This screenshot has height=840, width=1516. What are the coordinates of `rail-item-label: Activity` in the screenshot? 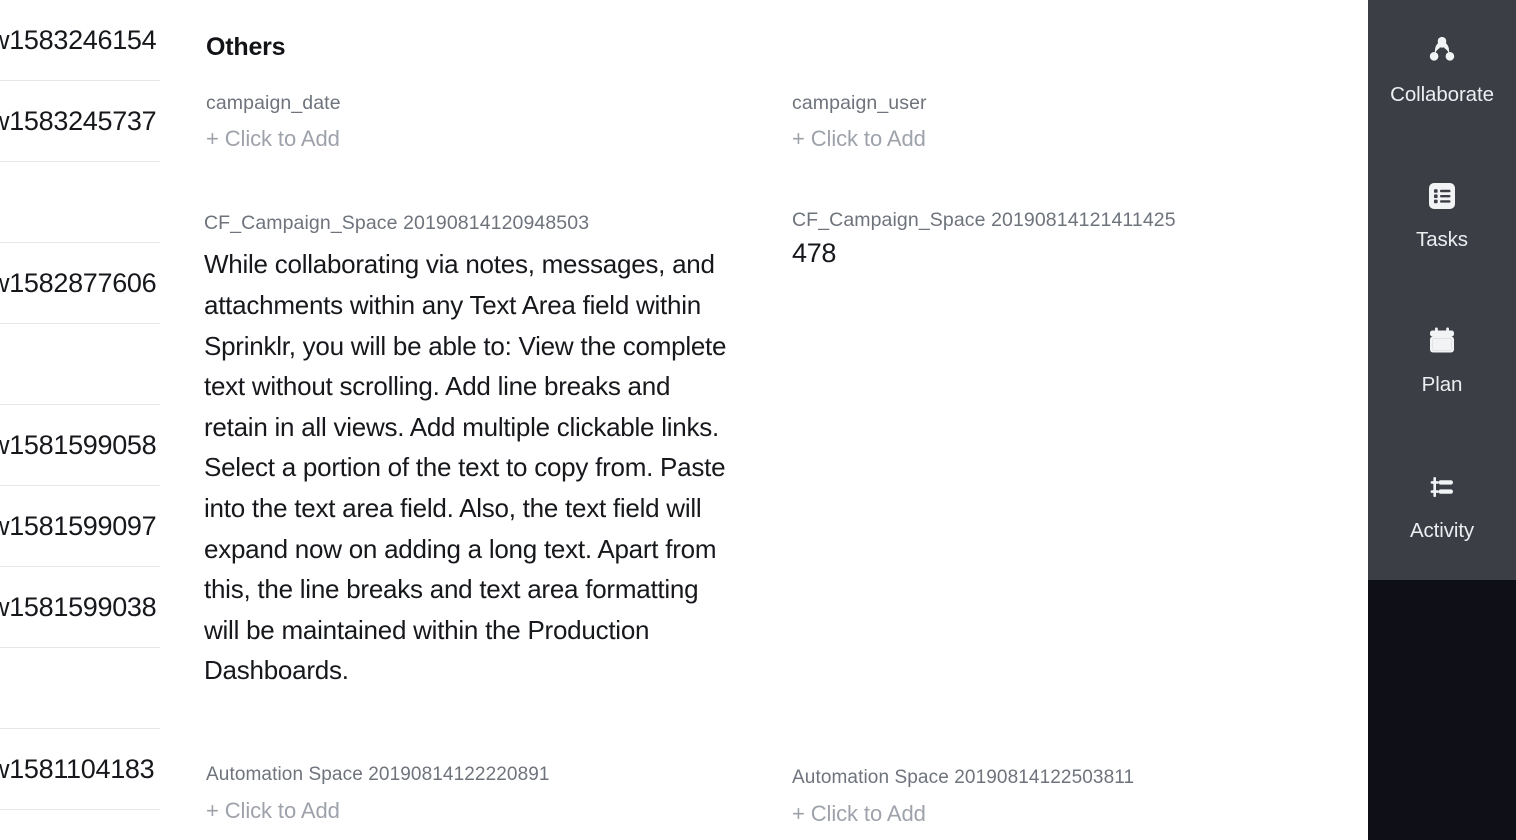 It's located at (1442, 530).